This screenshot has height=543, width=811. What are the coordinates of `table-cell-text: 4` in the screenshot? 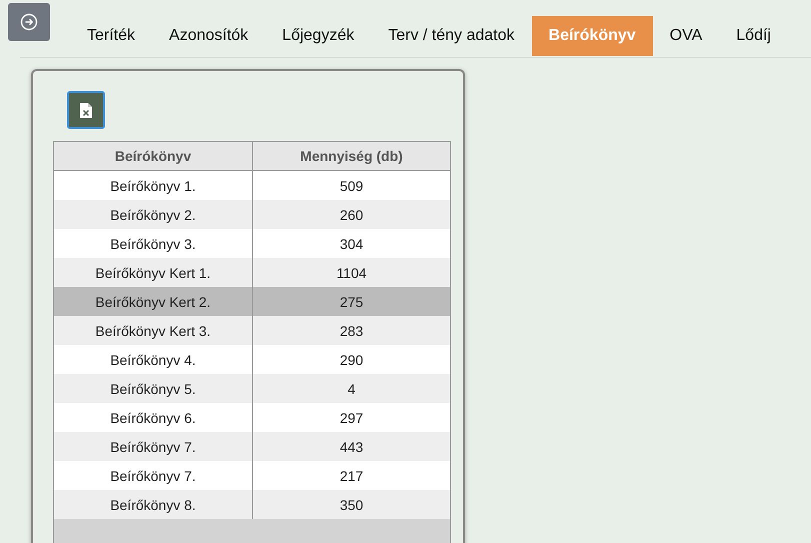 It's located at (351, 389).